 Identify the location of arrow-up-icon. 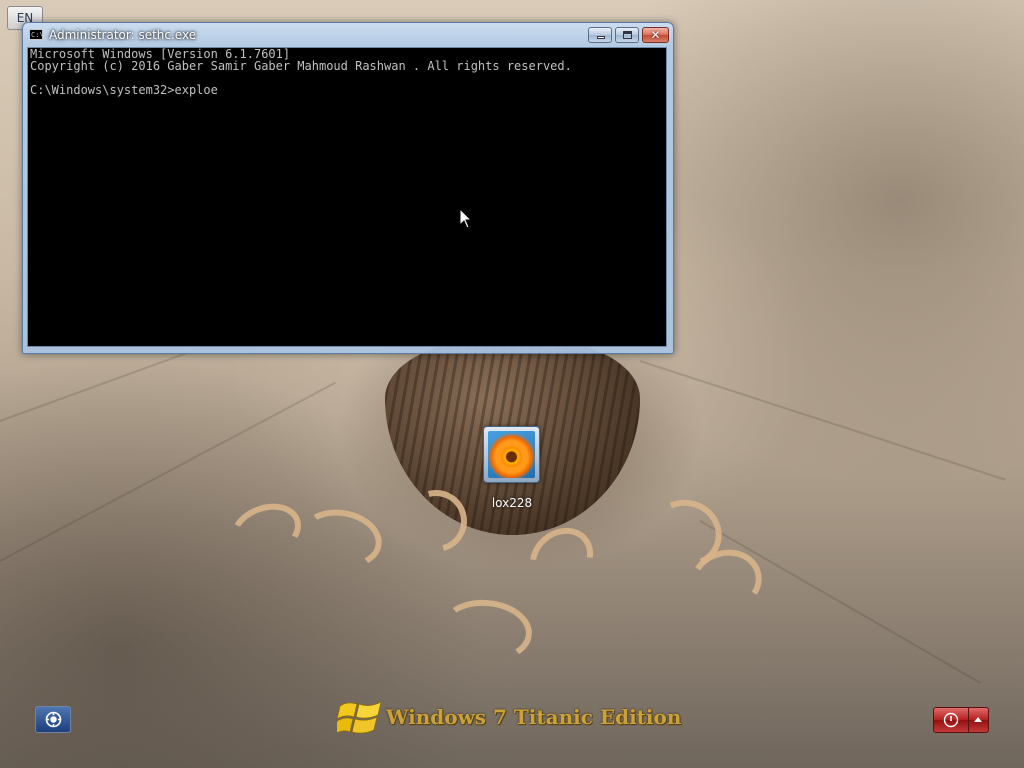
(978, 719).